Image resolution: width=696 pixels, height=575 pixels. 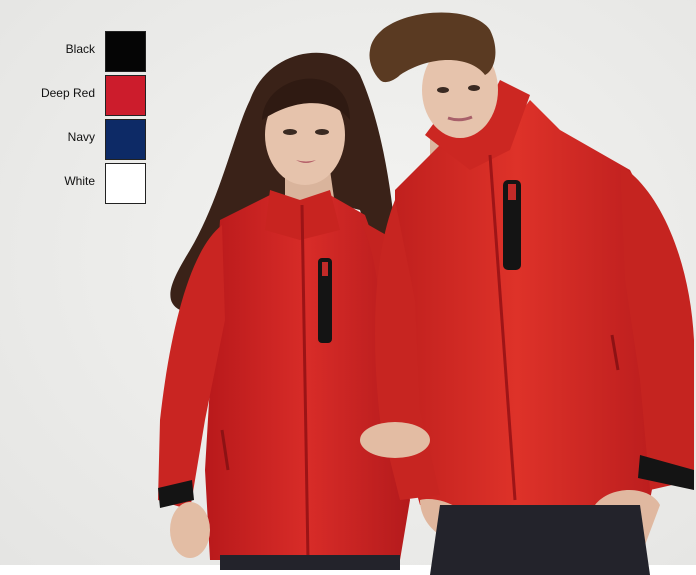 What do you see at coordinates (67, 93) in the screenshot?
I see `swatch-label: Deep Red` at bounding box center [67, 93].